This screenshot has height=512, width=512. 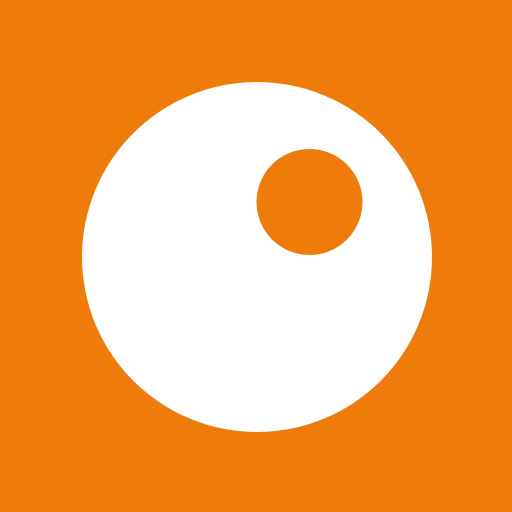 I want to click on logo-inner-dot, so click(x=309, y=202).